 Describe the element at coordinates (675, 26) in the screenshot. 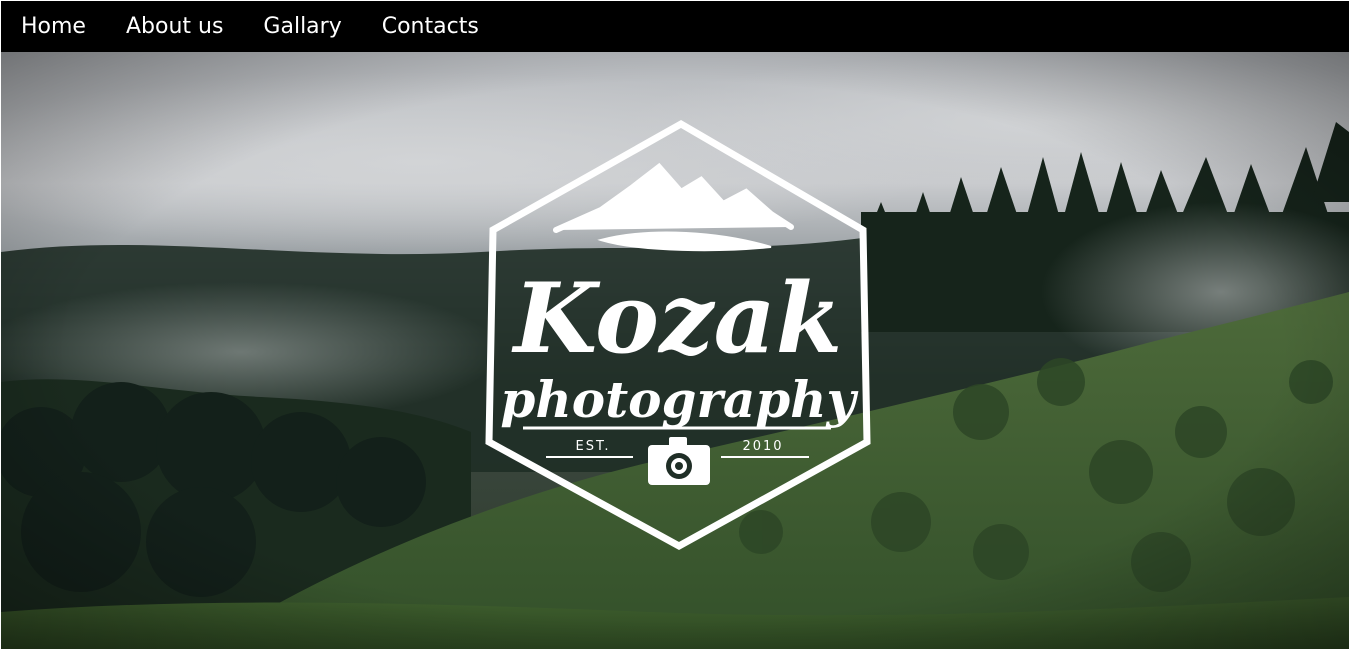

I see `top-nav: Home About us Gallary Contacts` at that location.